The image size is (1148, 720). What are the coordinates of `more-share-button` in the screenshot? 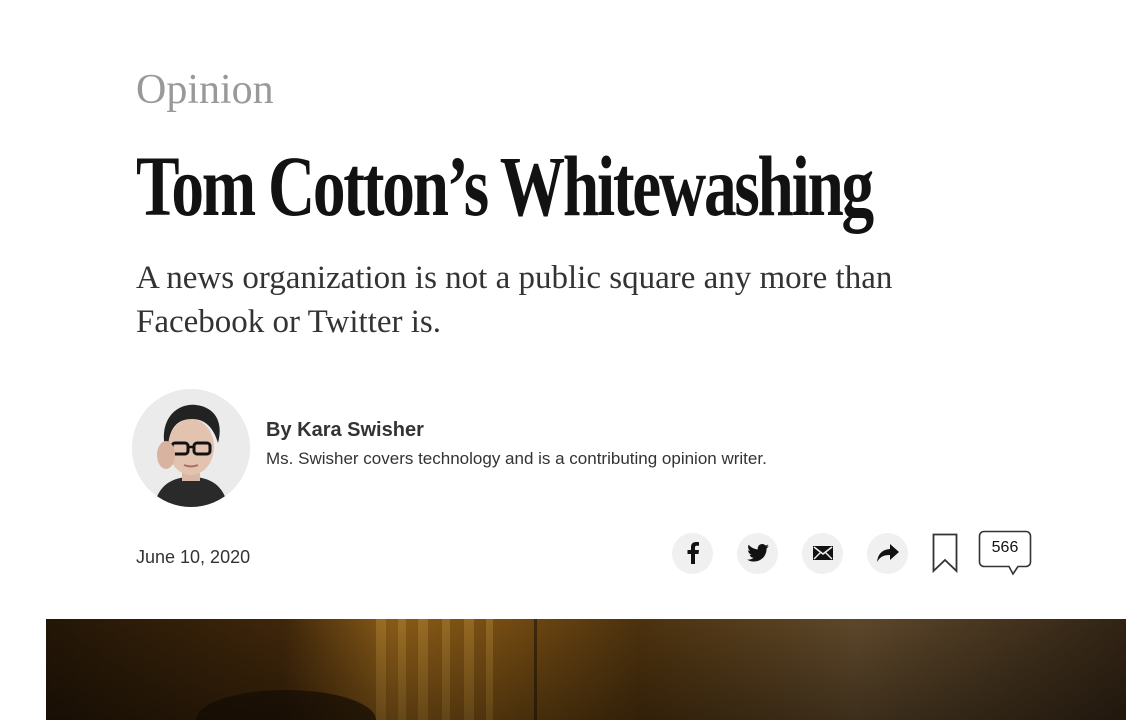 It's located at (887, 553).